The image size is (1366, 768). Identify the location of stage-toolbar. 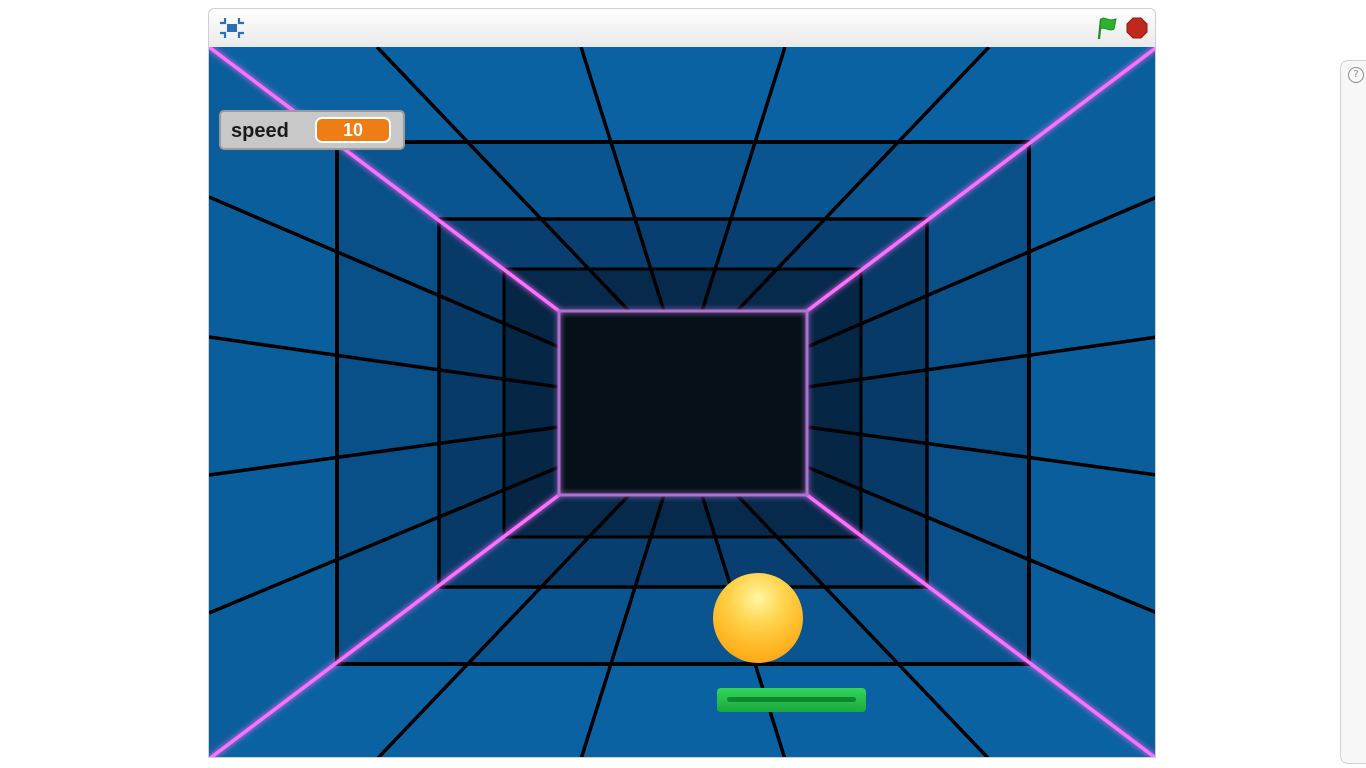
(682, 28).